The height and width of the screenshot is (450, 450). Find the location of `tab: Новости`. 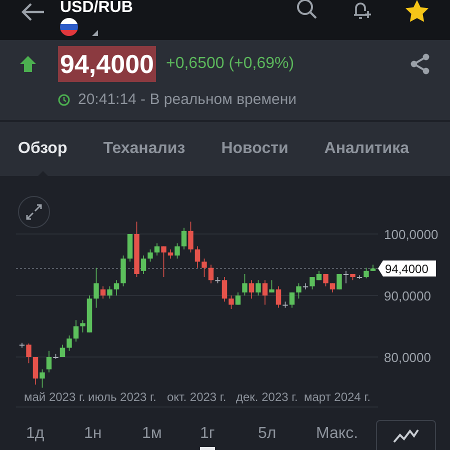

tab: Новости is located at coordinates (254, 149).